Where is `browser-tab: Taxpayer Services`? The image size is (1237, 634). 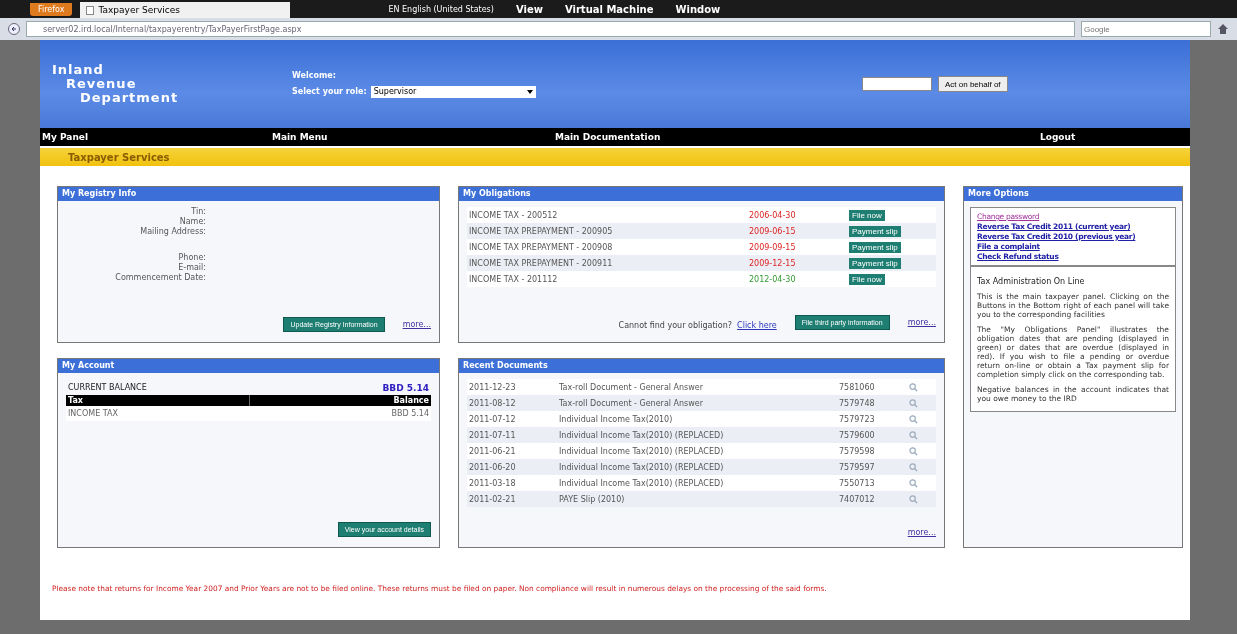
browser-tab: Taxpayer Services is located at coordinates (185, 10).